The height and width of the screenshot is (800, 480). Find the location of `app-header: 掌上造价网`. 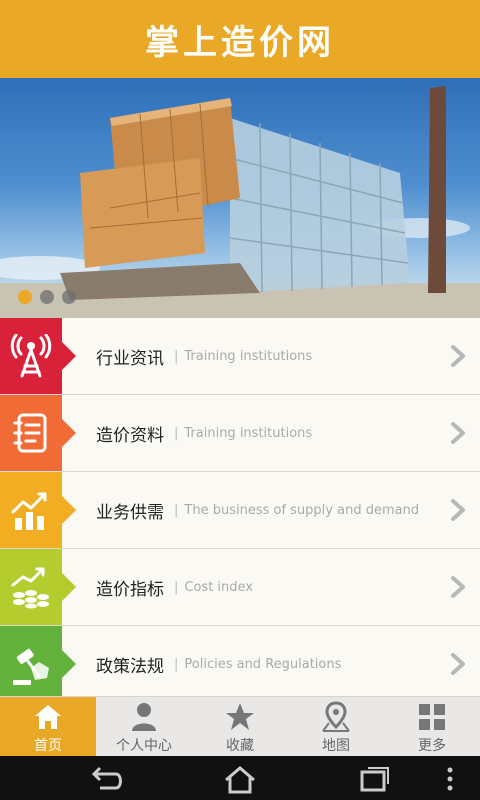

app-header: 掌上造价网 is located at coordinates (240, 39).